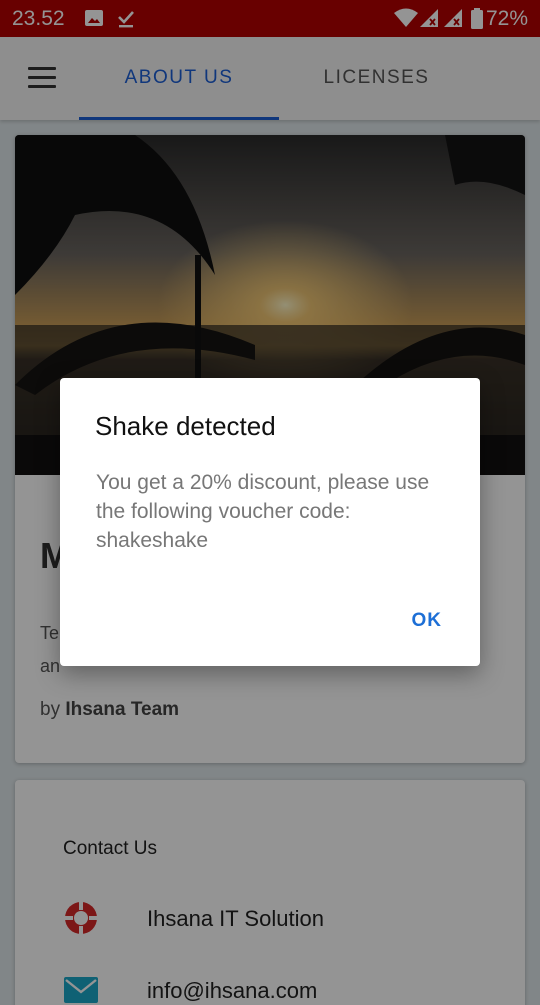 The width and height of the screenshot is (540, 1005). Describe the element at coordinates (427, 621) in the screenshot. I see `ok-button: OK` at that location.